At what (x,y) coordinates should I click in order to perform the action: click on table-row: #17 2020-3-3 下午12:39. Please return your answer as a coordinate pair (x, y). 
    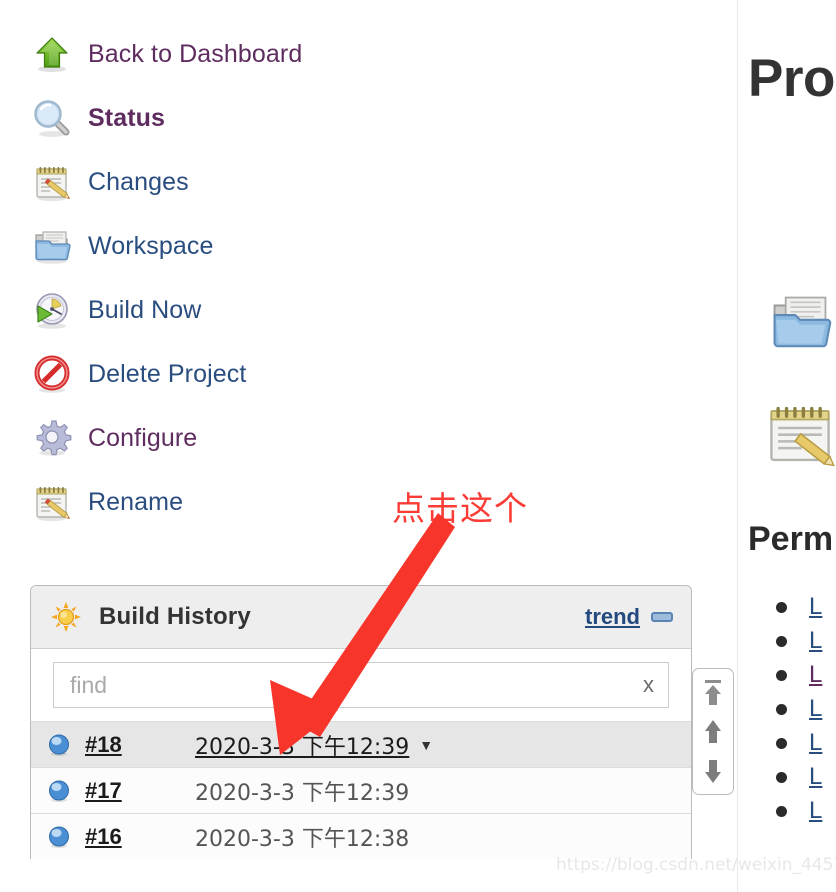
    Looking at the image, I should click on (361, 790).